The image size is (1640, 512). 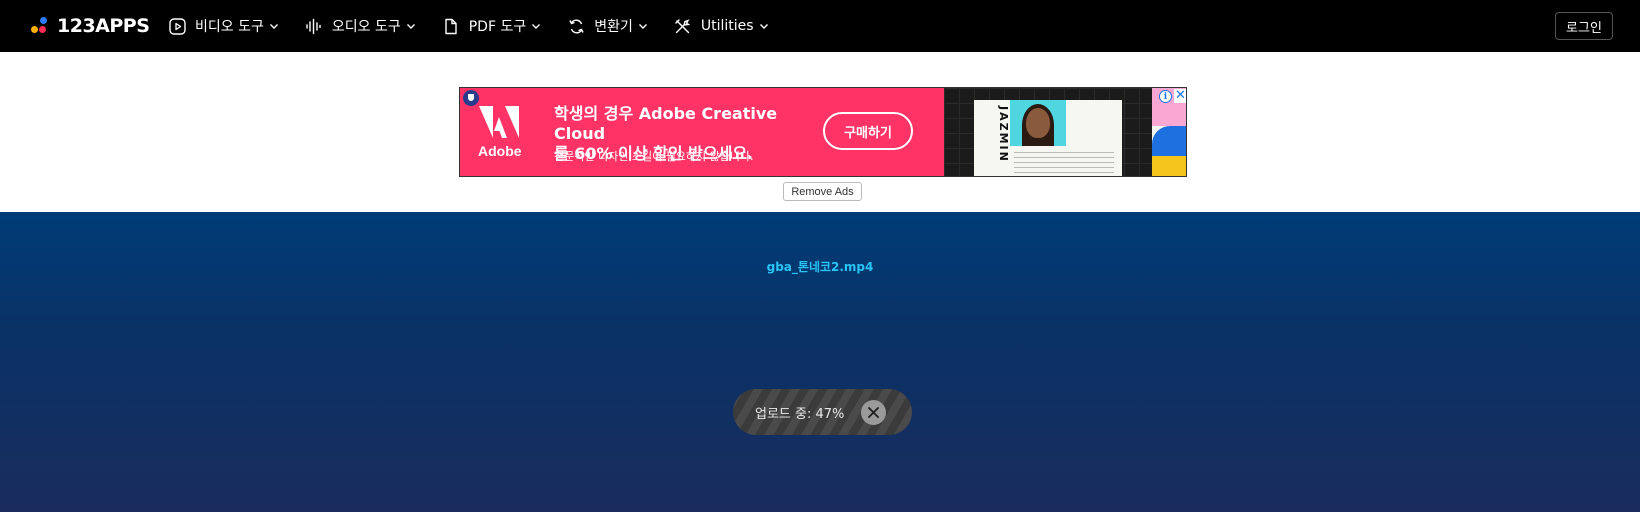 I want to click on ad-portrait-photo, so click(x=1038, y=123).